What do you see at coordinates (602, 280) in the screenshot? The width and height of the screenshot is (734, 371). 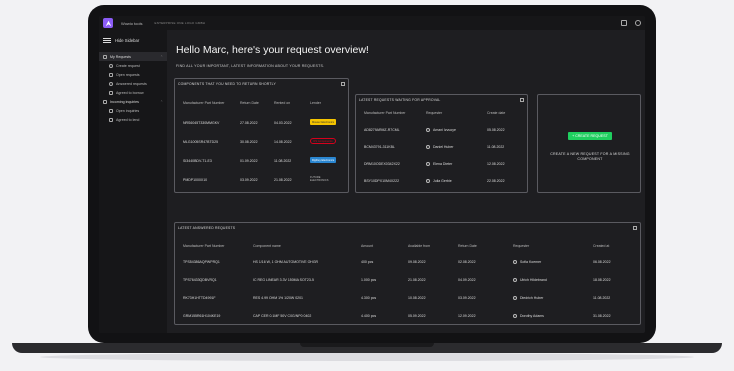 I see `created-at: 18.08.2022` at bounding box center [602, 280].